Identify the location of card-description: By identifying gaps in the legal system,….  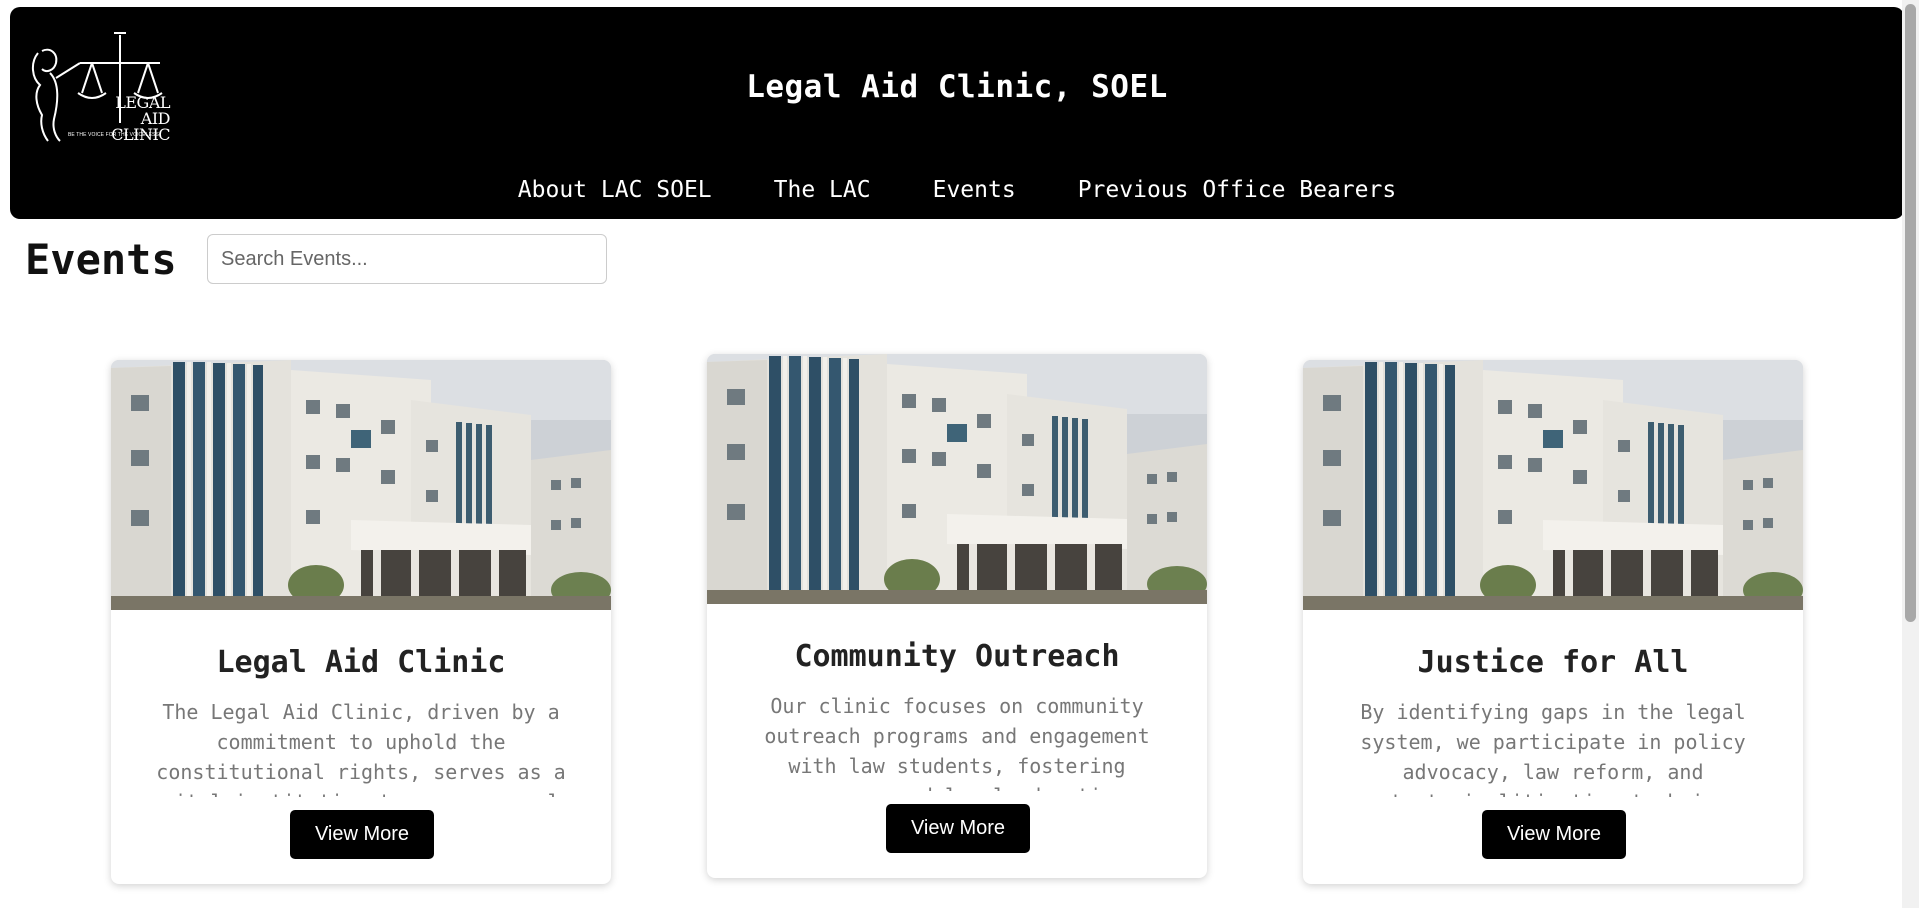
(1553, 748).